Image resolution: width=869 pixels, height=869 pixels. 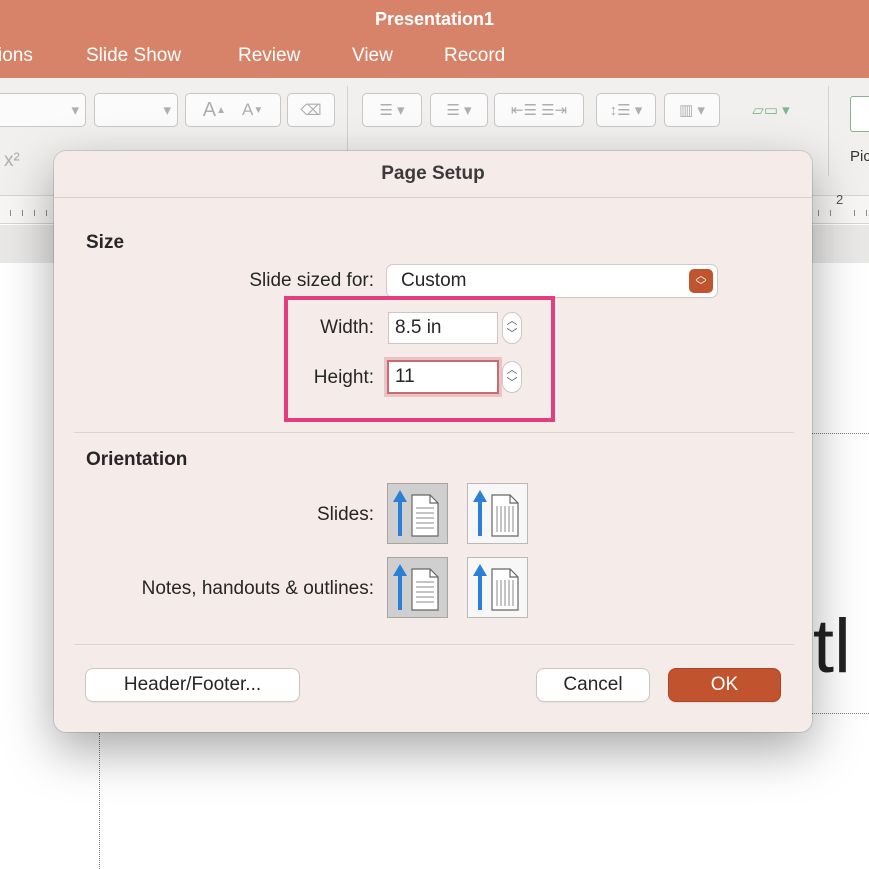 What do you see at coordinates (12, 161) in the screenshot?
I see `superscript-button: x²` at bounding box center [12, 161].